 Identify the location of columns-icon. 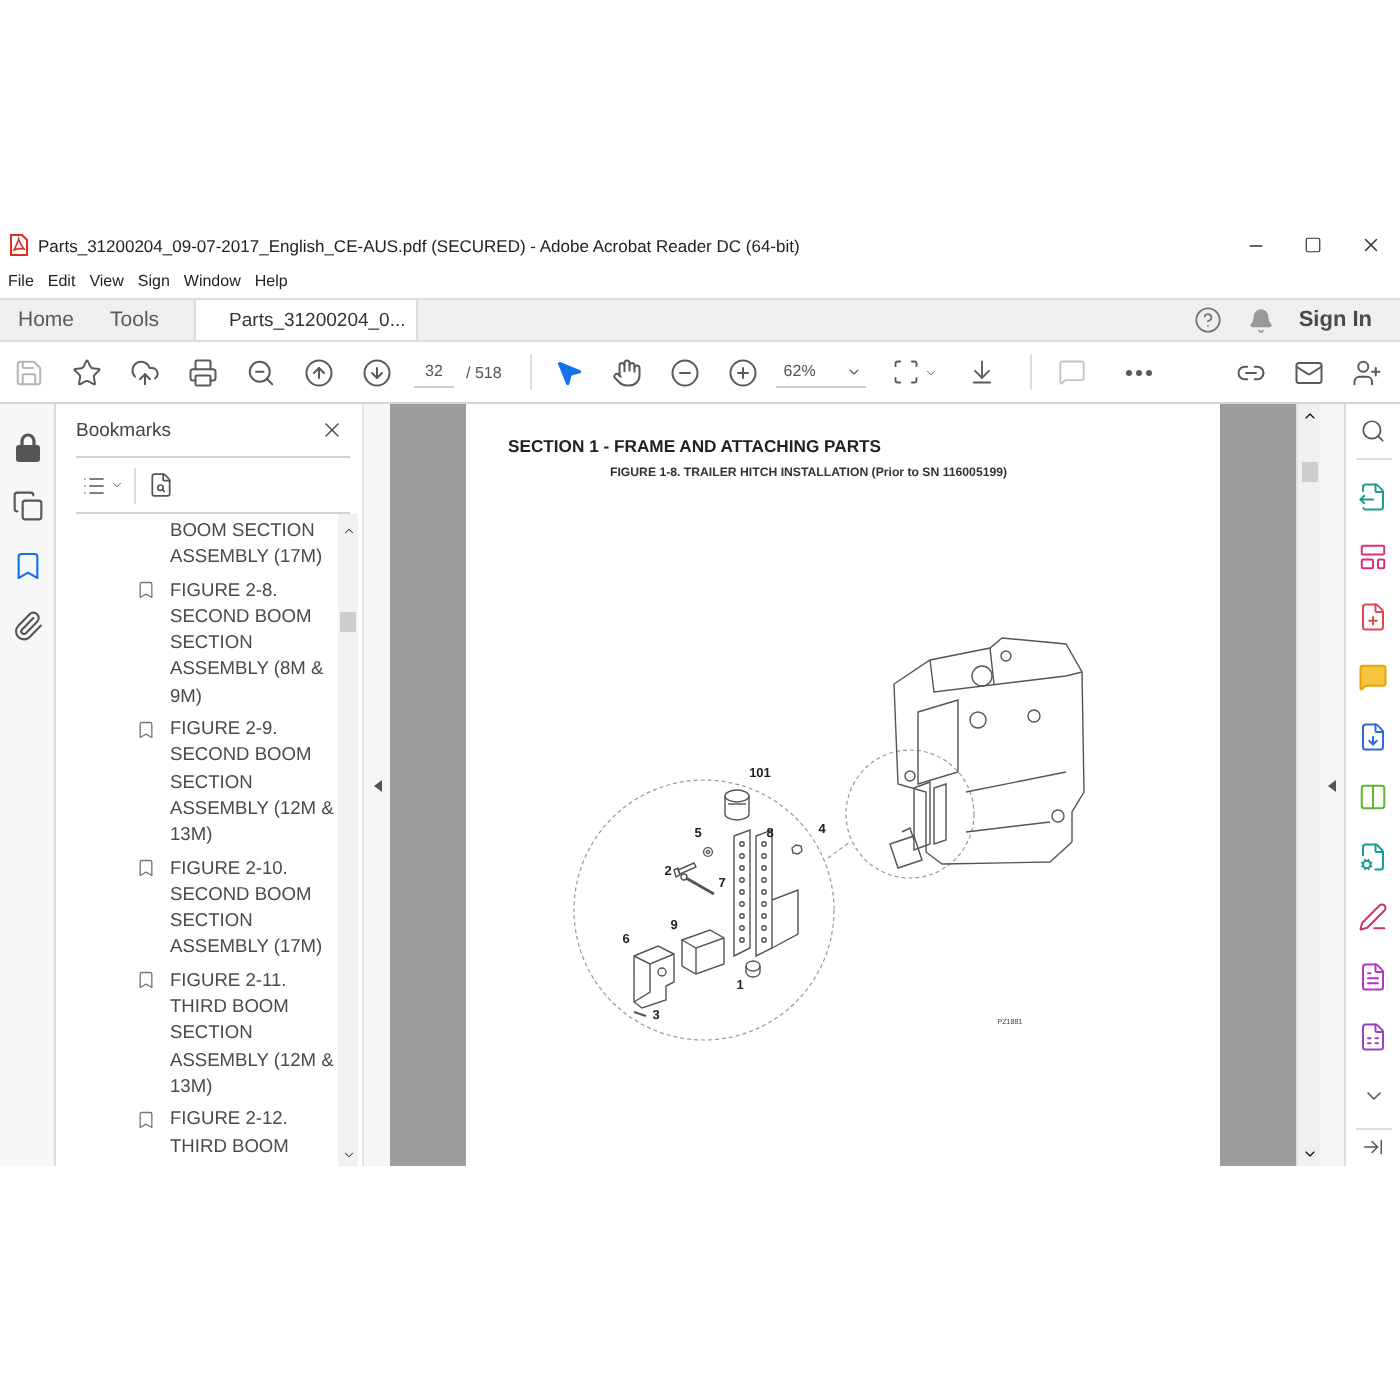
(1373, 796).